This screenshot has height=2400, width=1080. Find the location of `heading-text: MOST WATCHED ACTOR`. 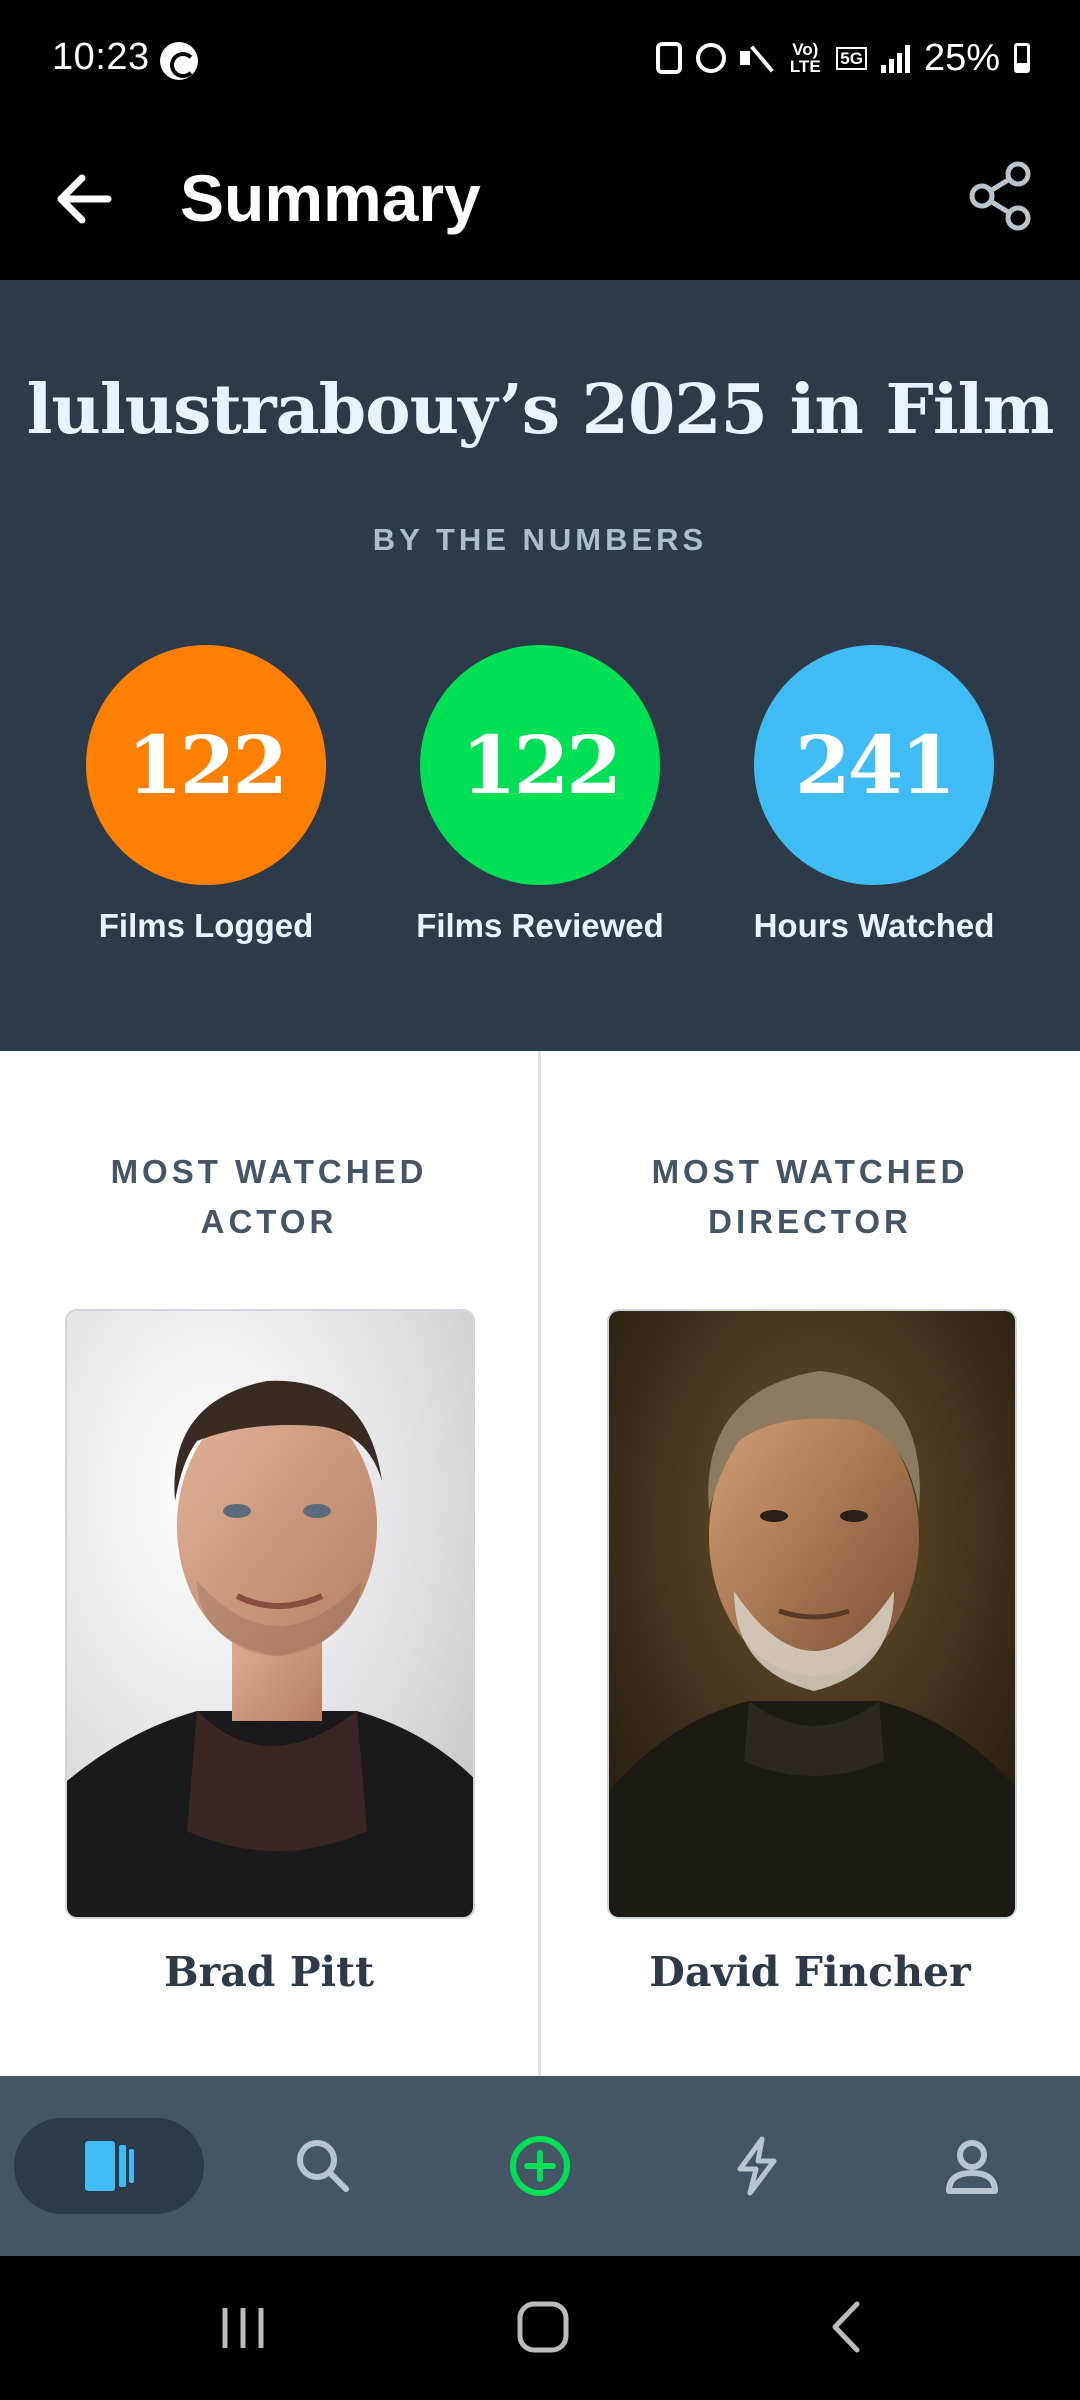

heading-text: MOST WATCHED ACTOR is located at coordinates (269, 1196).